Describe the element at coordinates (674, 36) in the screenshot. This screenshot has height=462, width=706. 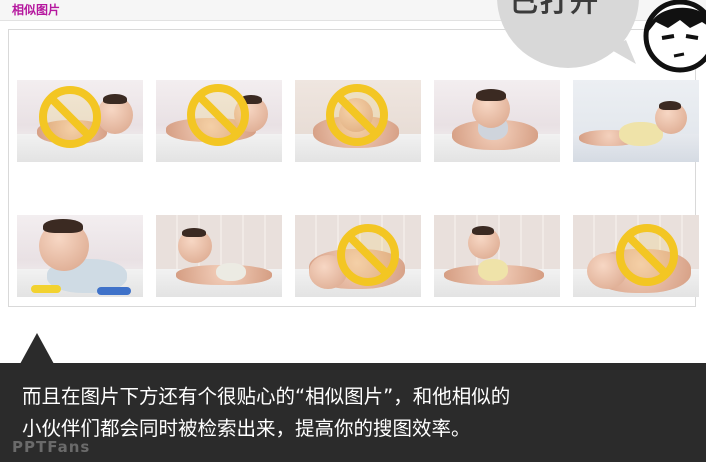
I see `cartoon-avatar` at that location.